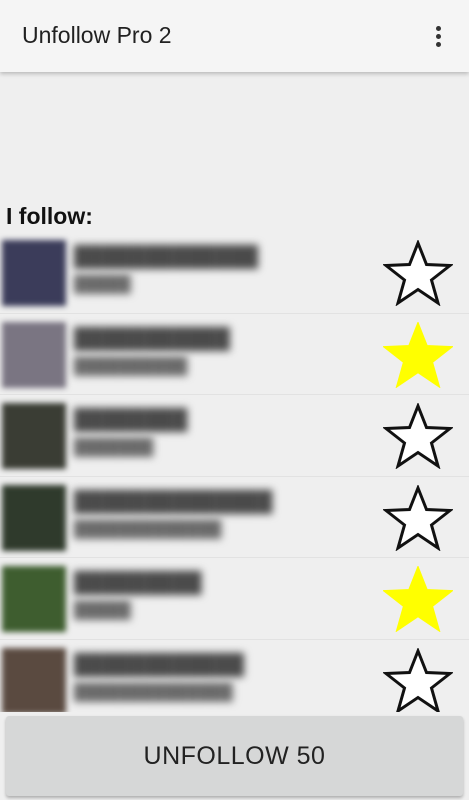  I want to click on app-title: Unfollow Pro 2, so click(97, 35).